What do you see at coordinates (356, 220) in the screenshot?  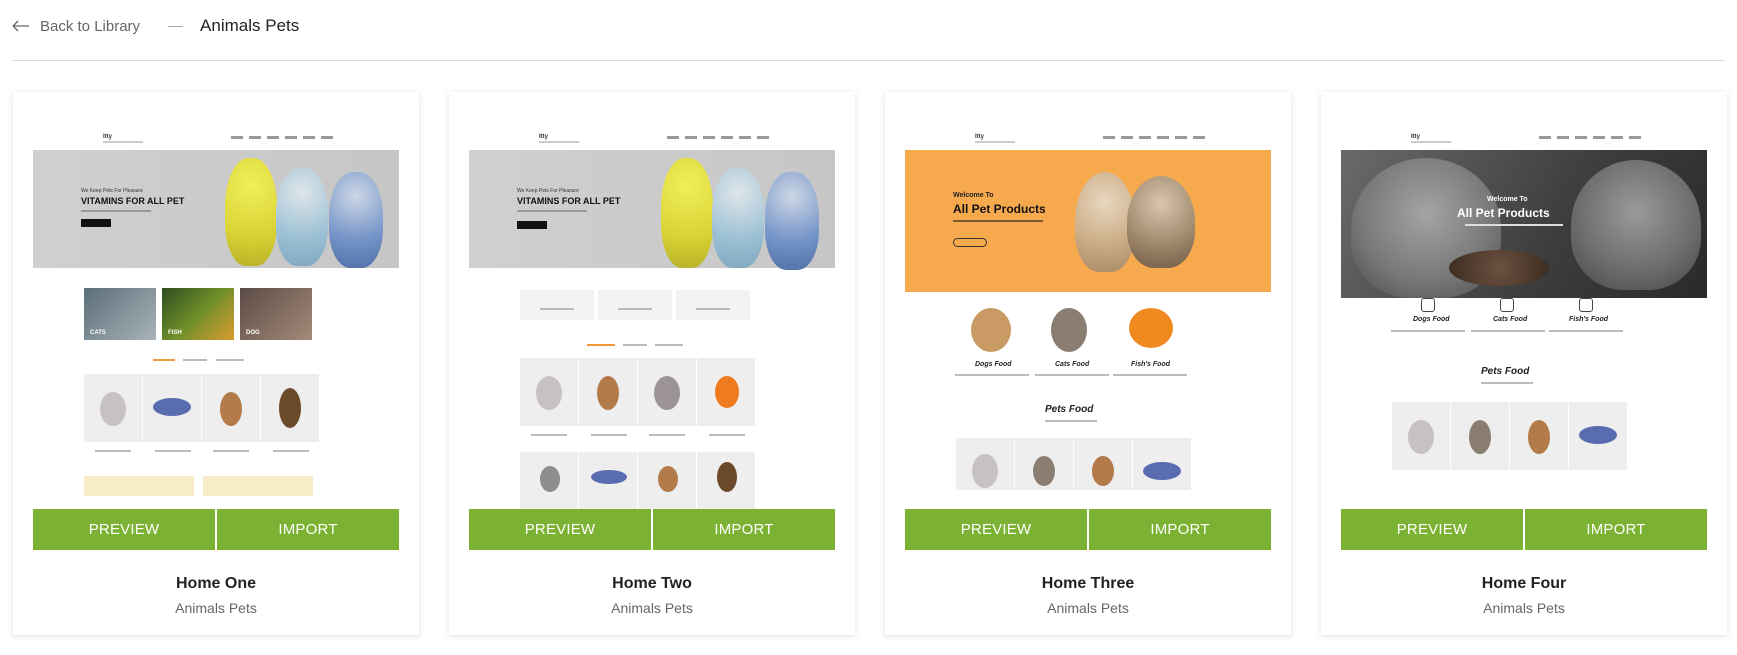 I see `violet-parakeet-image` at bounding box center [356, 220].